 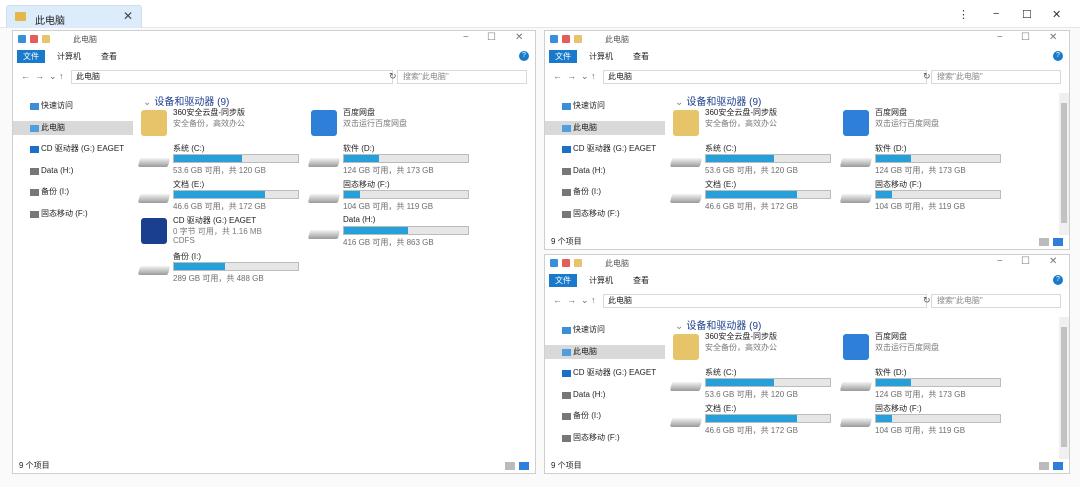 What do you see at coordinates (222, 233) in the screenshot?
I see `drive-tile: CD 驱动器 (G:) EAGET 0 字节 可用，共 1.16 MB CDFS` at bounding box center [222, 233].